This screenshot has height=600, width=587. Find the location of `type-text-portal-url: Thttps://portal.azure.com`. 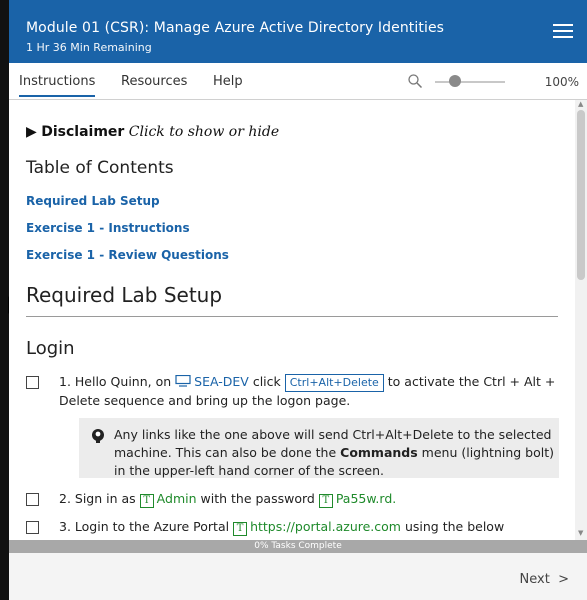

type-text-portal-url: Thttps://portal.azure.com is located at coordinates (317, 527).